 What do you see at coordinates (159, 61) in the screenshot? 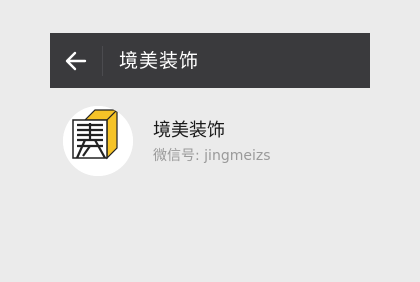
I see `page-title: 境美装饰` at bounding box center [159, 61].